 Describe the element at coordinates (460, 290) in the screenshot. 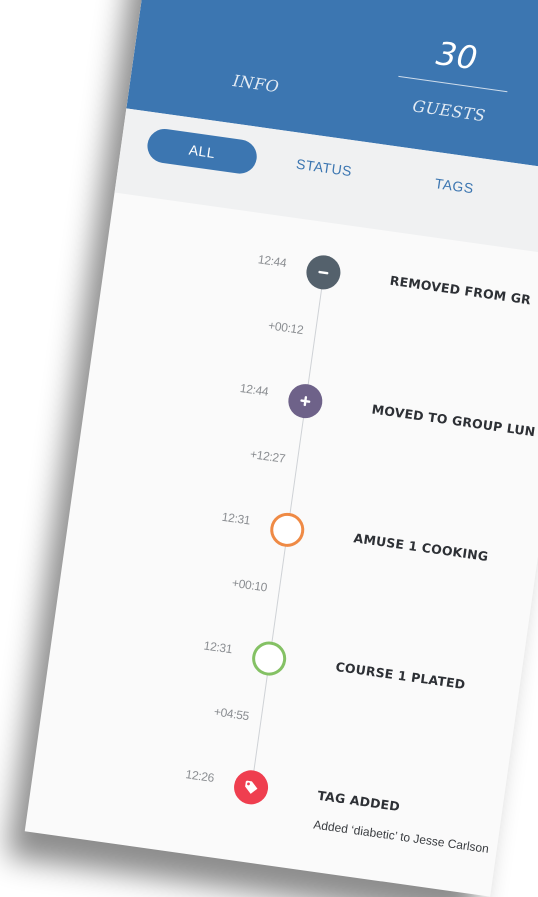

I see `event-title: REMOVED FROM GR` at that location.